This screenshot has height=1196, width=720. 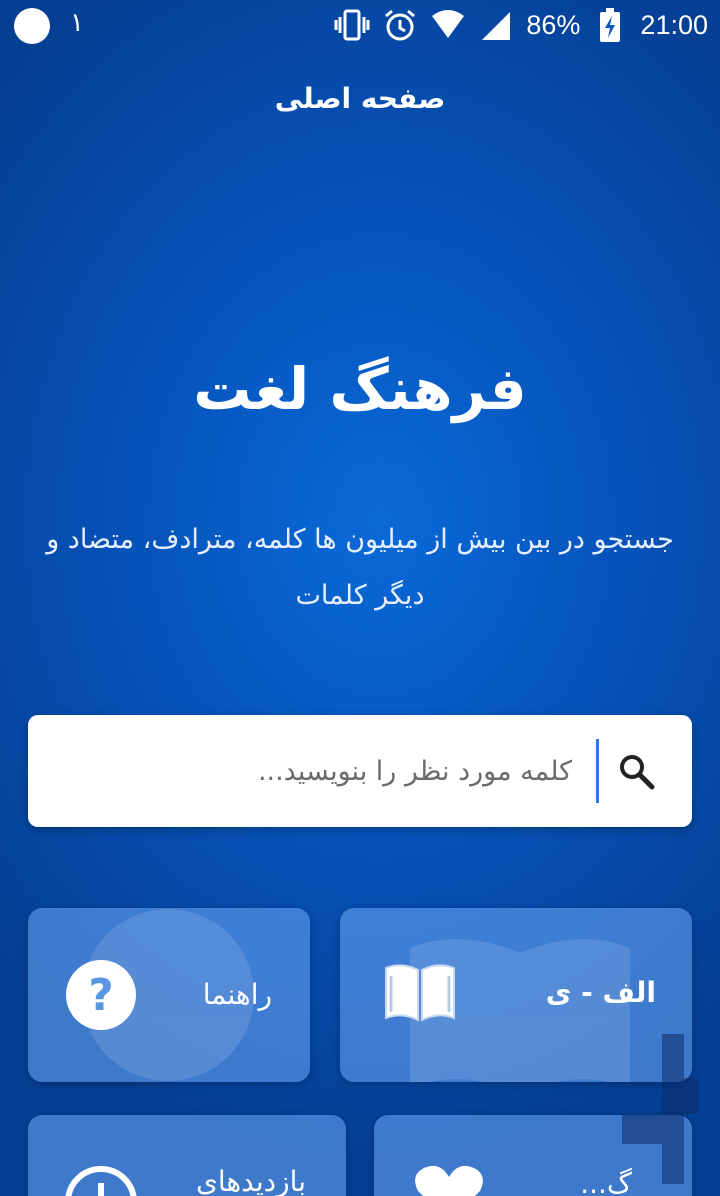 What do you see at coordinates (636, 771) in the screenshot?
I see `search-icon` at bounding box center [636, 771].